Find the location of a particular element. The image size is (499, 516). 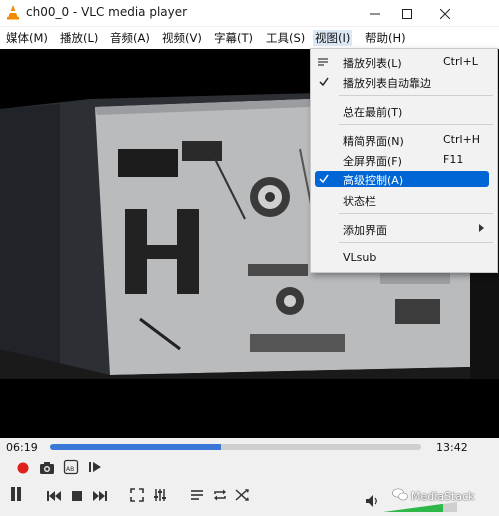

menu-item-advanced-controls: 高级控制(A) is located at coordinates (402, 179).